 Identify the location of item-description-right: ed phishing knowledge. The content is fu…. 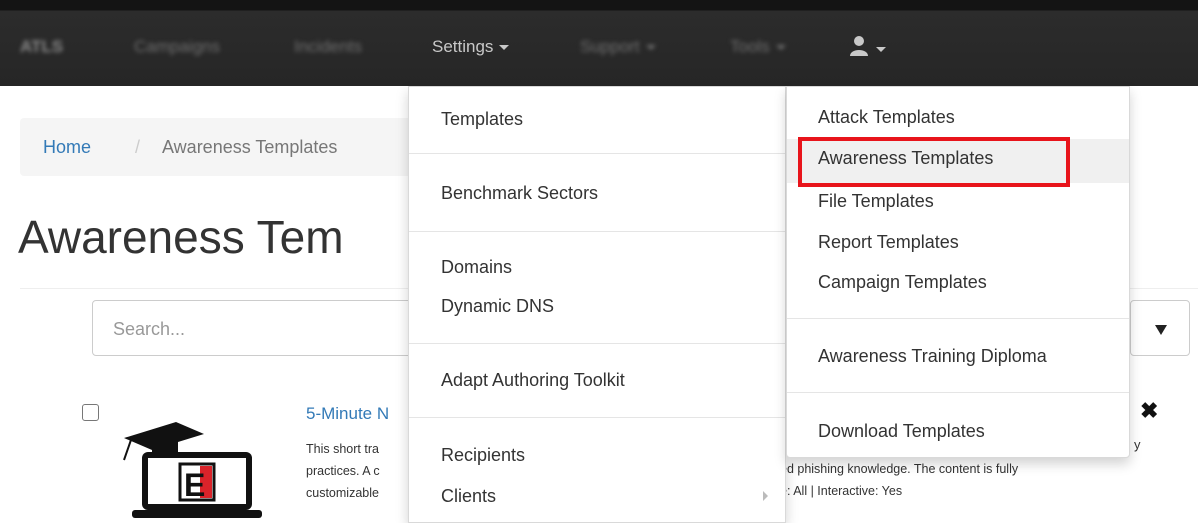
(899, 480).